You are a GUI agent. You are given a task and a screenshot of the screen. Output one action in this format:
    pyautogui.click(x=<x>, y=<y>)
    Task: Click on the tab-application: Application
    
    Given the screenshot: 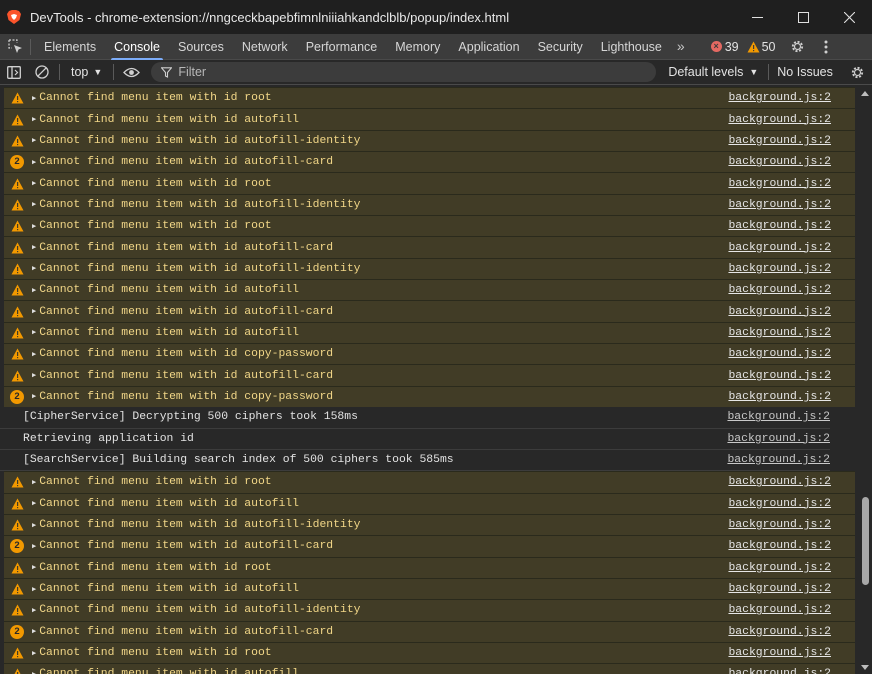 What is the action you would take?
    pyautogui.click(x=488, y=47)
    